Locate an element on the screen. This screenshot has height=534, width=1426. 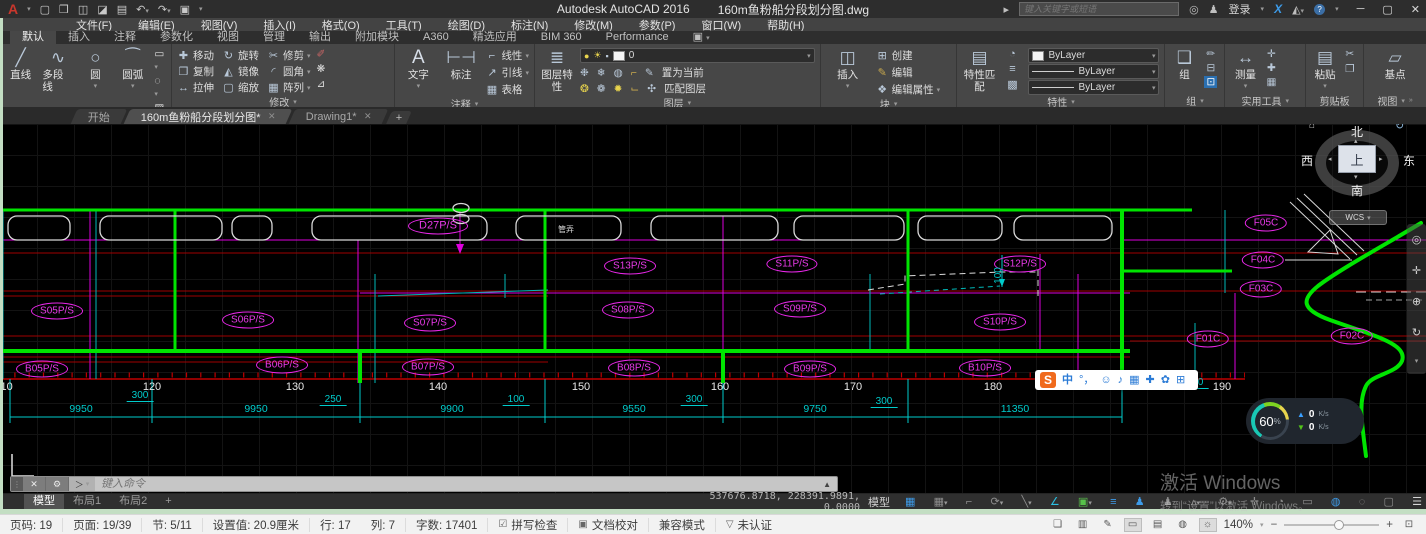
help-icon: ? is located at coordinates (1320, 9).